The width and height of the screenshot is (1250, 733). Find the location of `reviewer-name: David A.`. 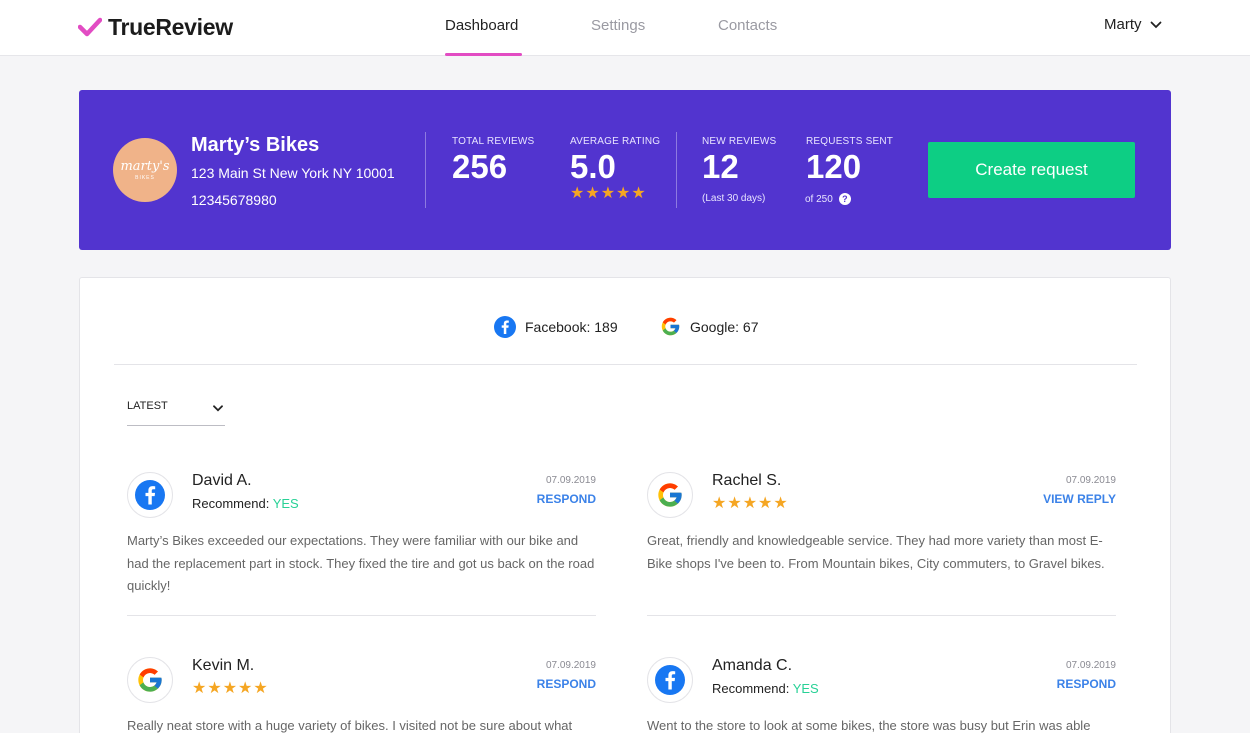

reviewer-name: David A. is located at coordinates (222, 481).